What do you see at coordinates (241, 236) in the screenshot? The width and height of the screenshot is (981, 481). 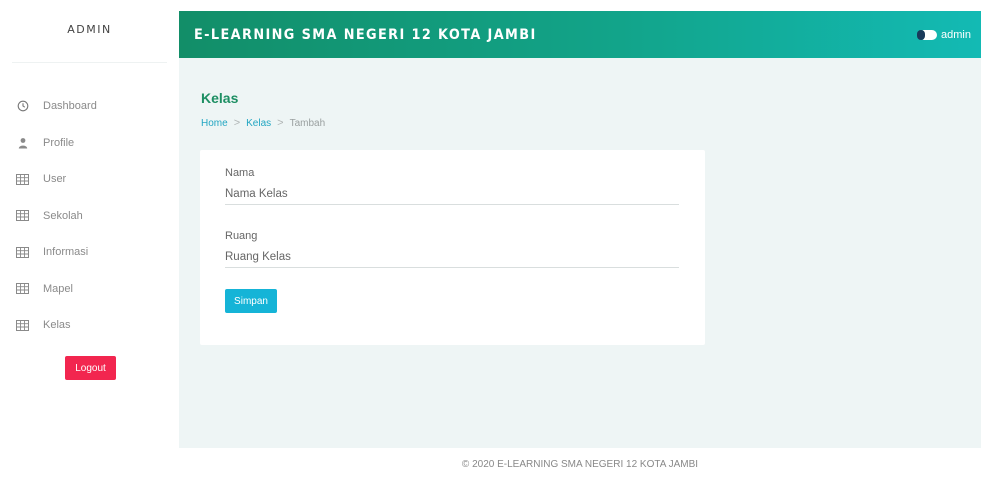 I see `ruang-label: Ruang` at bounding box center [241, 236].